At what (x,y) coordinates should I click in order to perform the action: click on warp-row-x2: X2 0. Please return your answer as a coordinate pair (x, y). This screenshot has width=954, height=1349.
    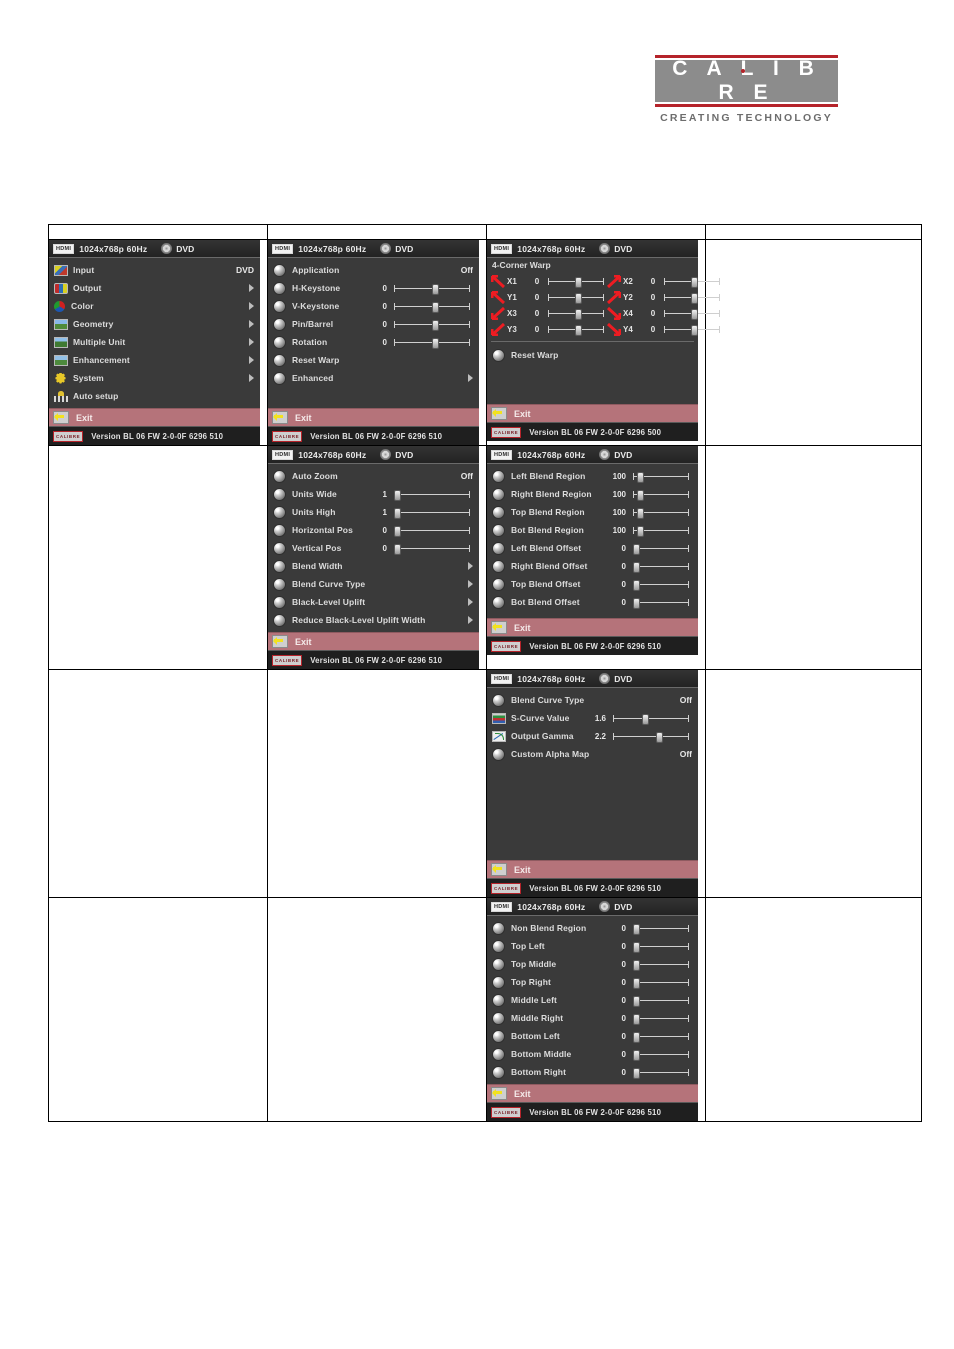
    Looking at the image, I should click on (665, 281).